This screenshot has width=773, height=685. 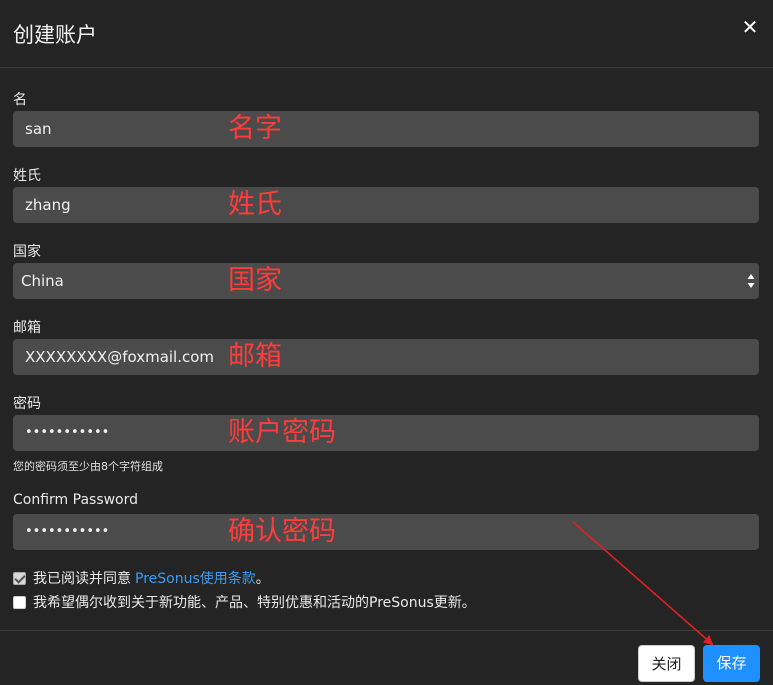 I want to click on terms-text: 我已阅读并同意, so click(x=82, y=579).